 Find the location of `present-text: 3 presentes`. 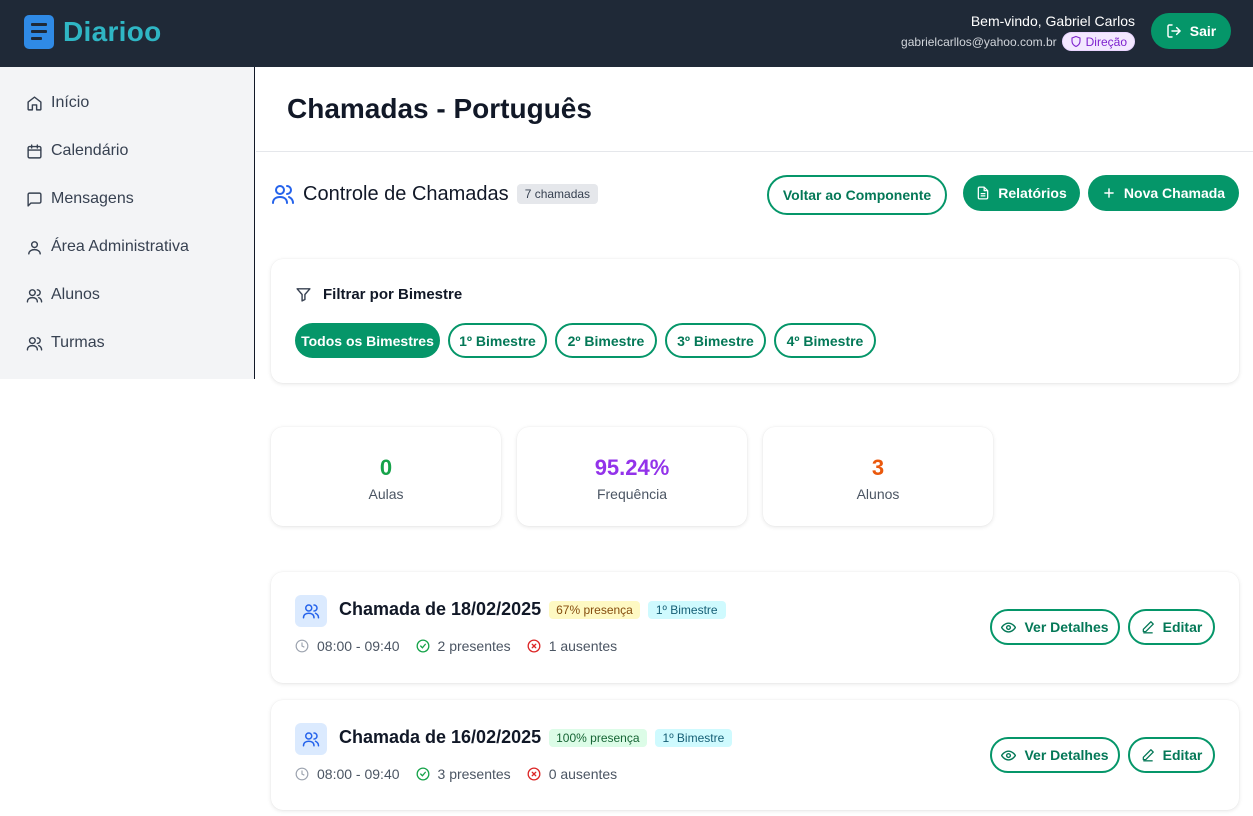

present-text: 3 presentes is located at coordinates (474, 774).